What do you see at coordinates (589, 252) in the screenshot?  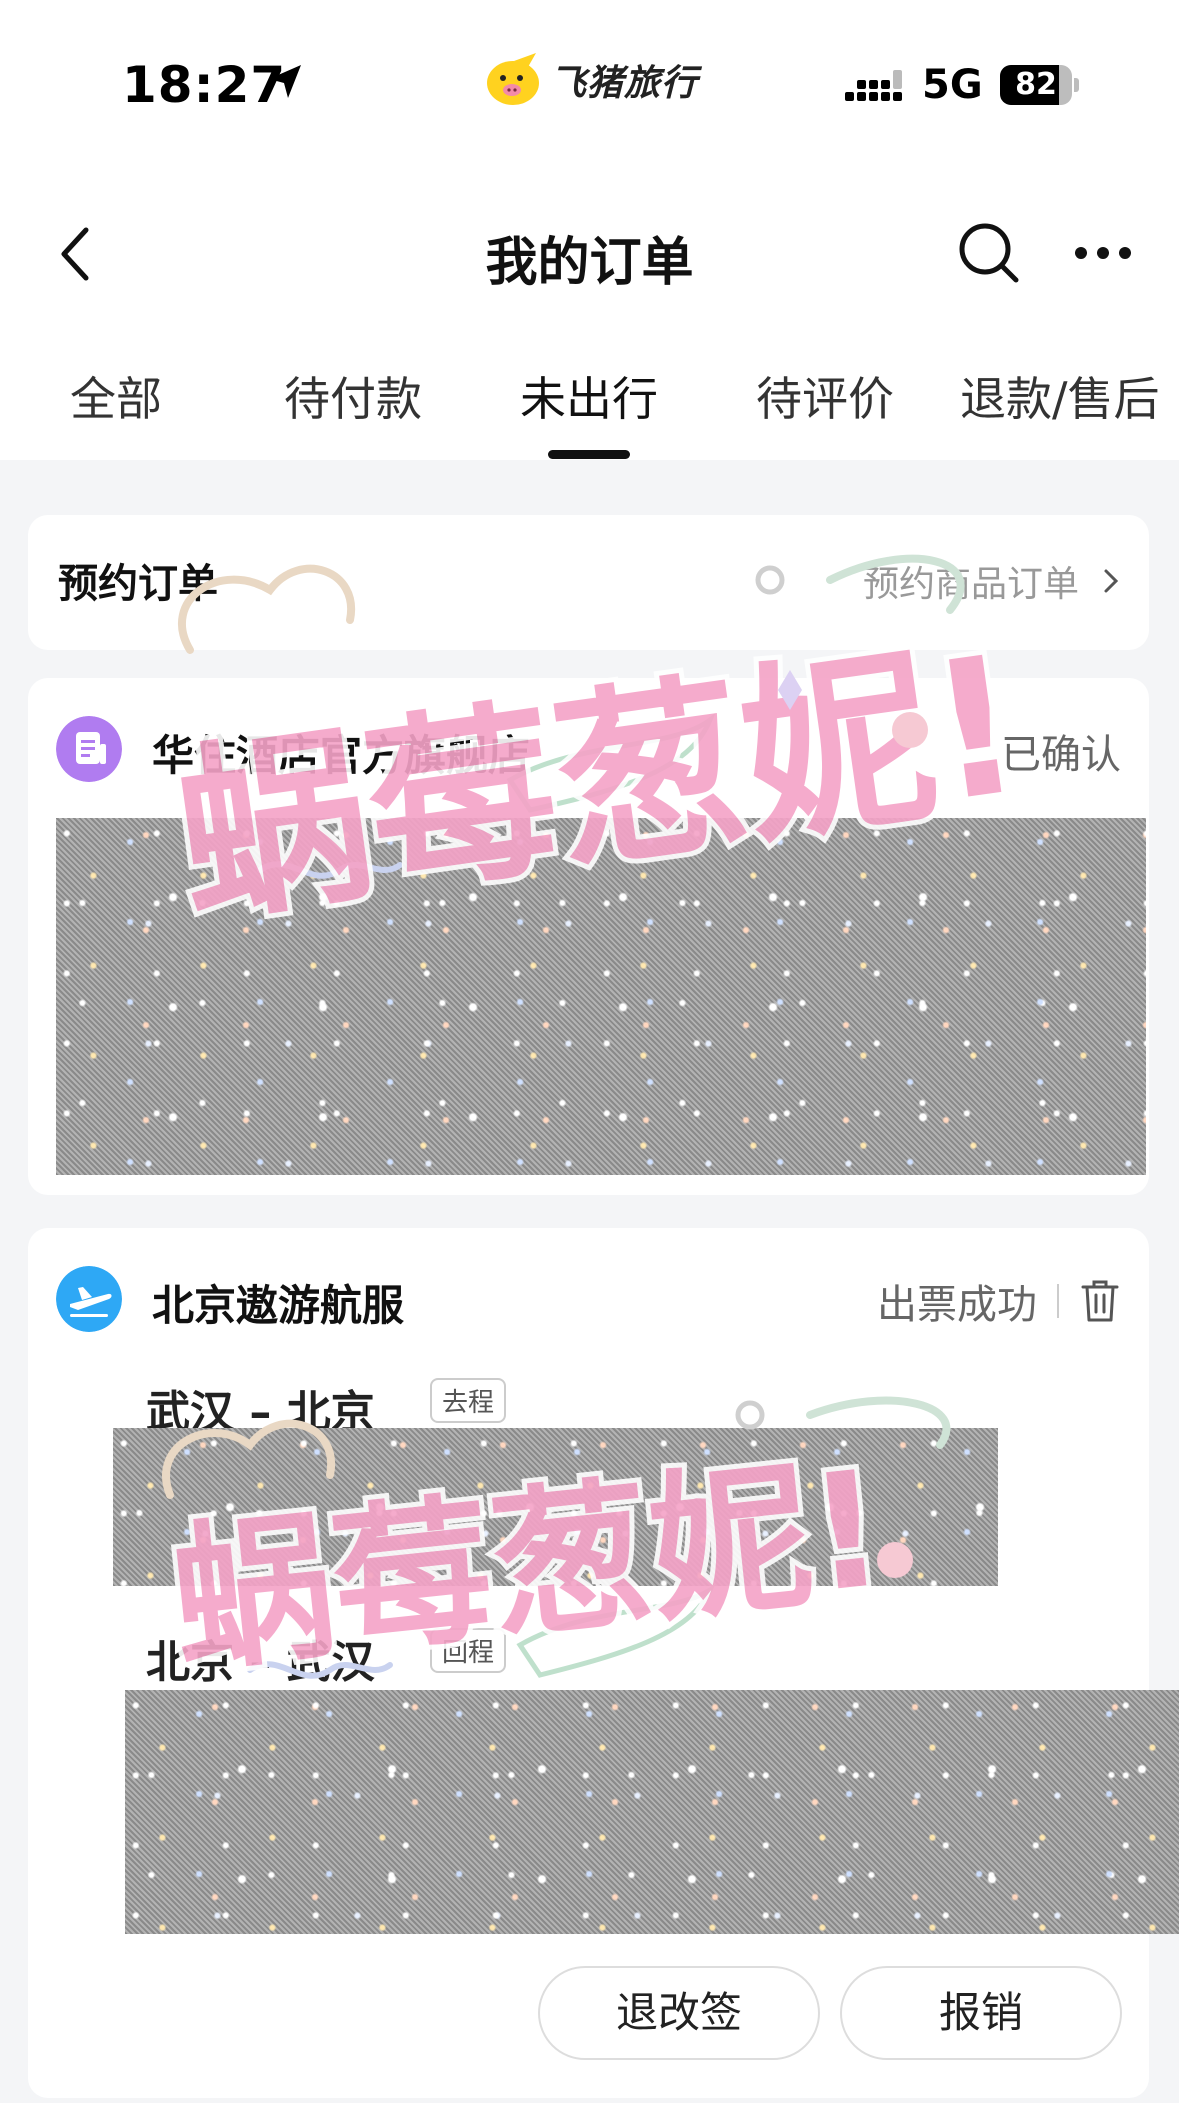 I see `nav-bar: 我的订单` at bounding box center [589, 252].